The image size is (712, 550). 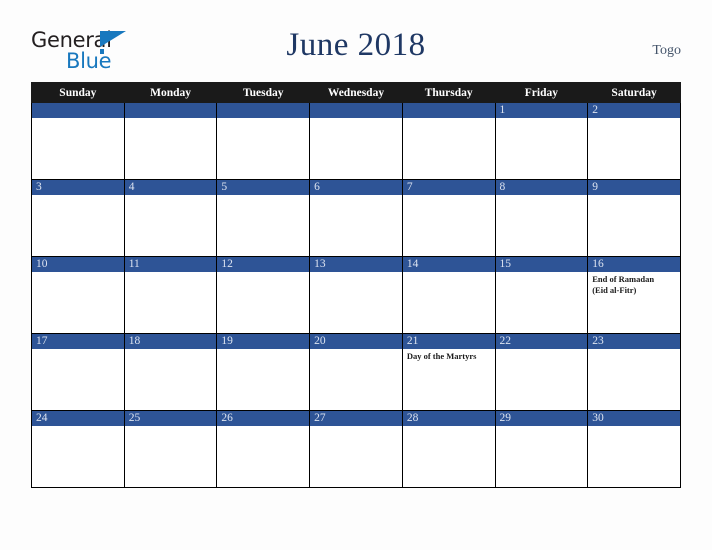 I want to click on calendar-day-cell: 12, so click(x=263, y=295).